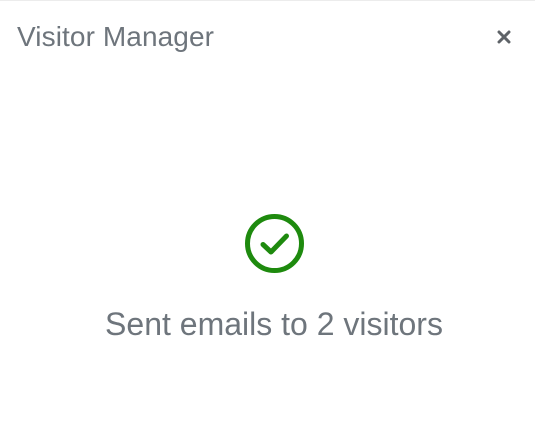 The image size is (535, 425). Describe the element at coordinates (274, 243) in the screenshot. I see `check-circle-icon` at that location.